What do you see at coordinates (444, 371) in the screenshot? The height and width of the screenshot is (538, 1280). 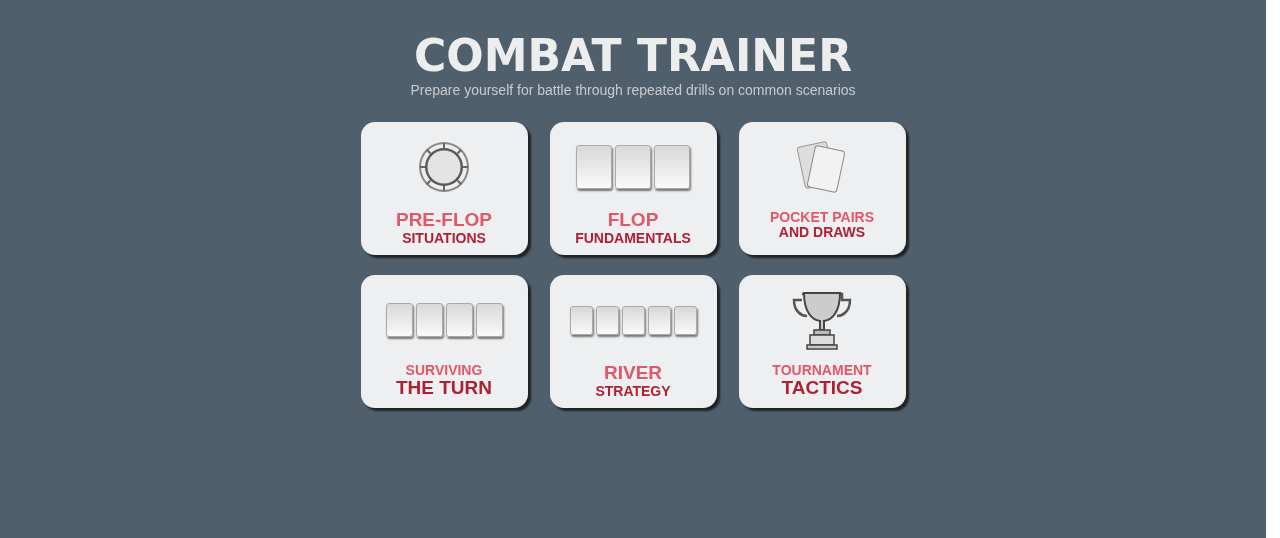 I see `card-title: SURVIVING` at bounding box center [444, 371].